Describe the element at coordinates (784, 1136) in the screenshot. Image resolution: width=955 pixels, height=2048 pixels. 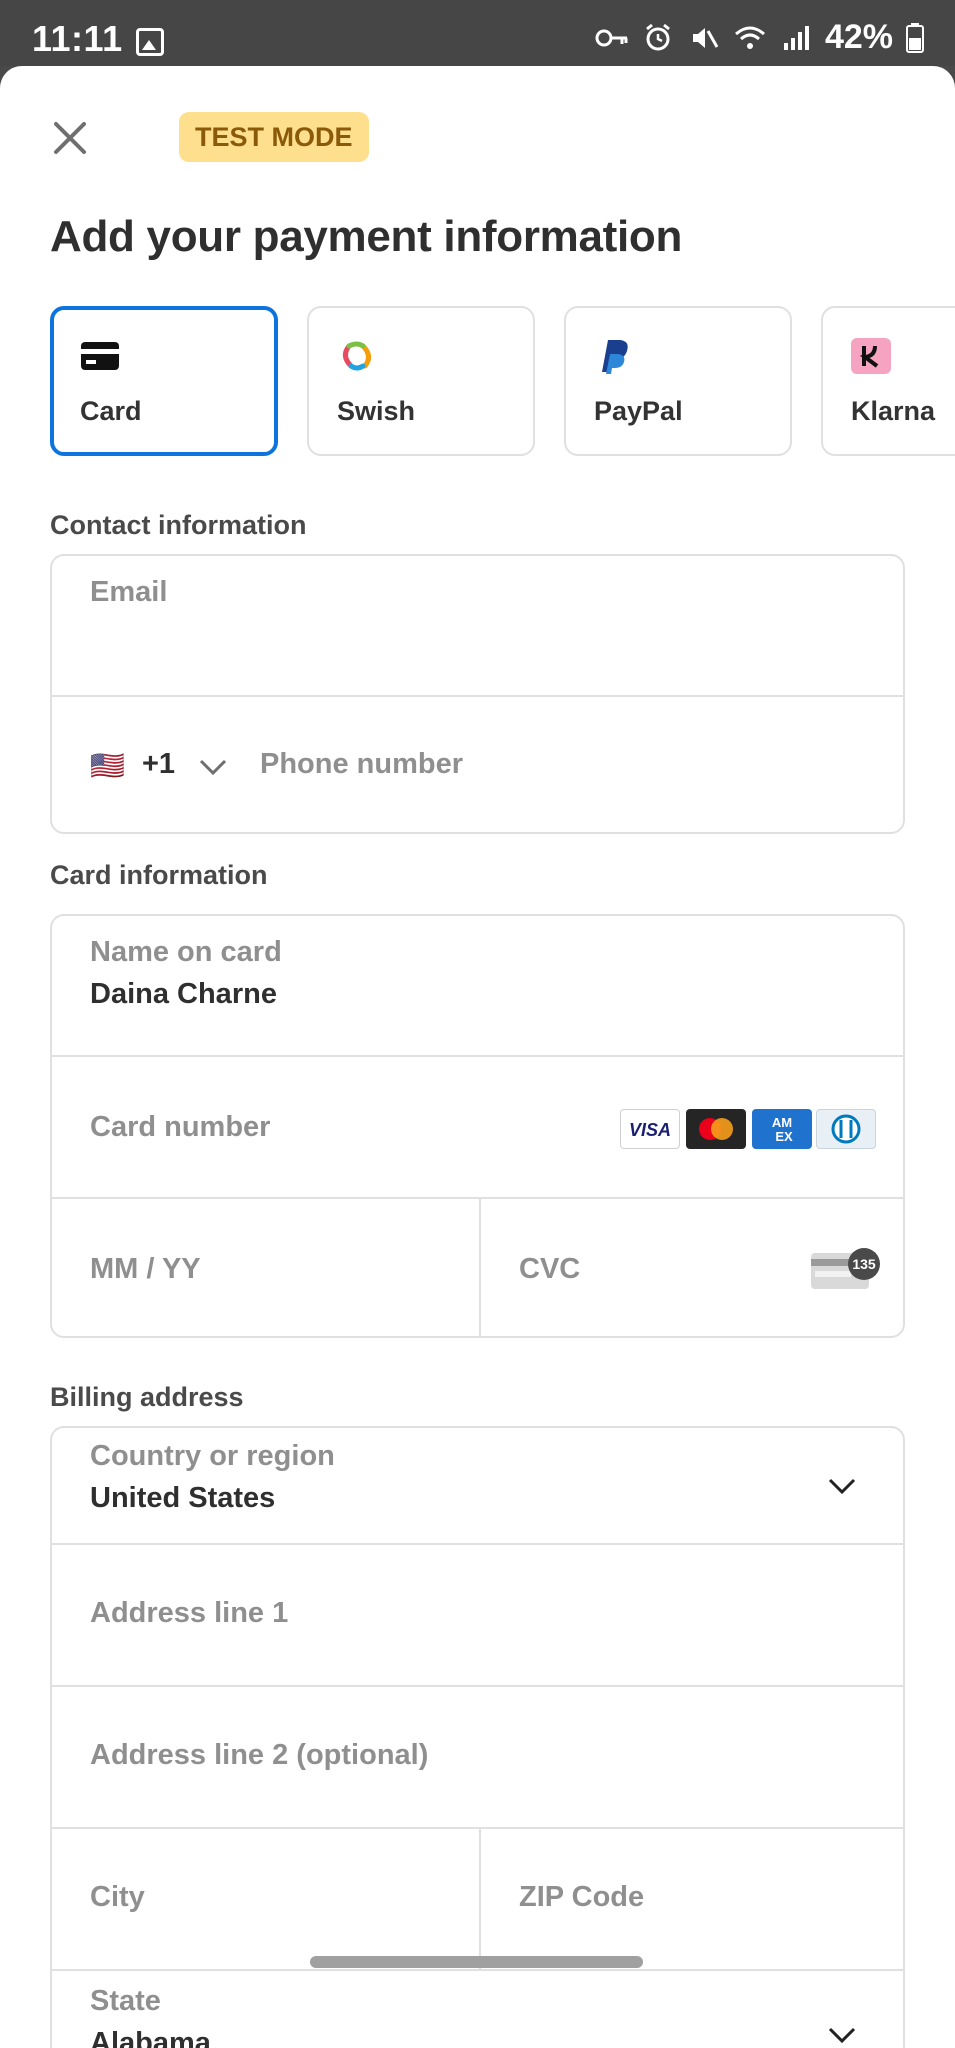
I see `svg-text: EX` at that location.